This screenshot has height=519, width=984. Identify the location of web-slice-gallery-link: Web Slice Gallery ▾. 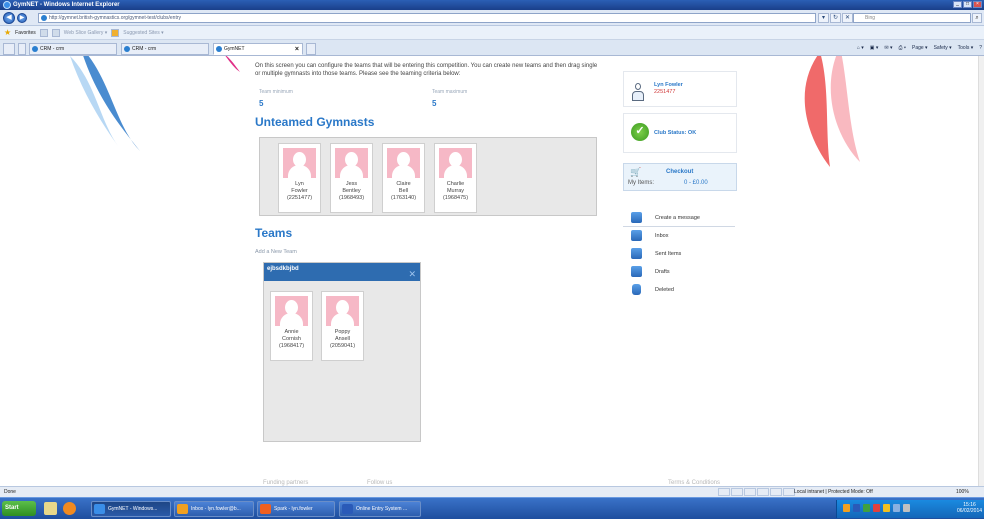
(86, 33).